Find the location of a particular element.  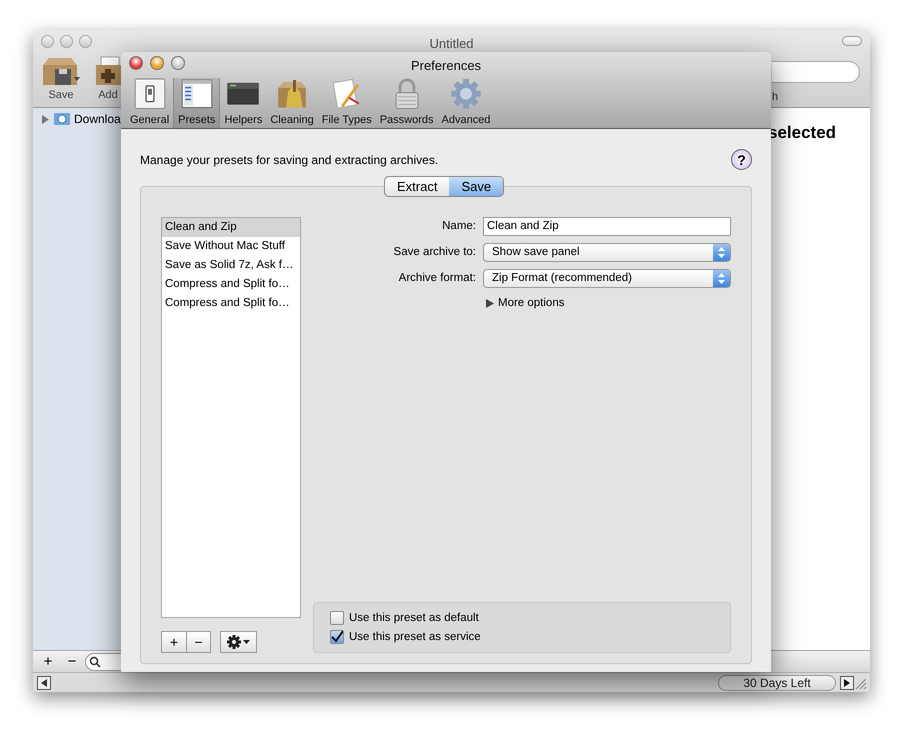

name-field: Clean and Zip is located at coordinates (607, 226).